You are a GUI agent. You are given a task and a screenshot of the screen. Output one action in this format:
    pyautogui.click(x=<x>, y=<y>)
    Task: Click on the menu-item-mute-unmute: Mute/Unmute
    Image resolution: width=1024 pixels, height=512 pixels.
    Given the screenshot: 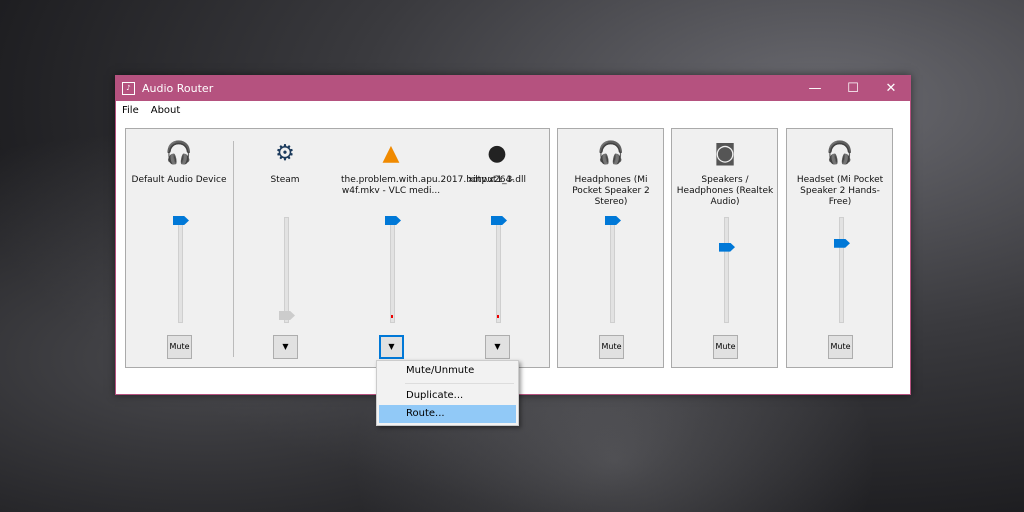 What is the action you would take?
    pyautogui.click(x=447, y=371)
    